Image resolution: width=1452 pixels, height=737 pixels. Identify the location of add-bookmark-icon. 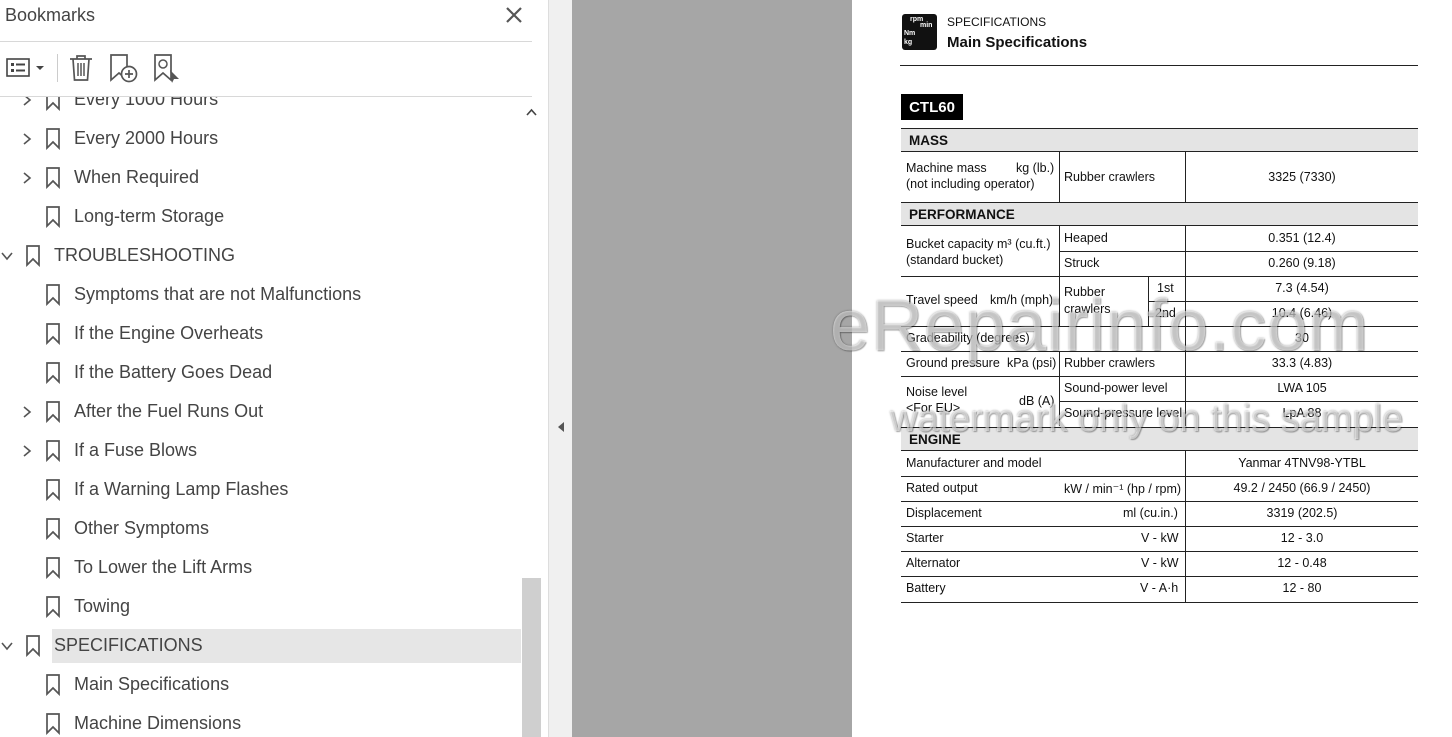
(123, 68).